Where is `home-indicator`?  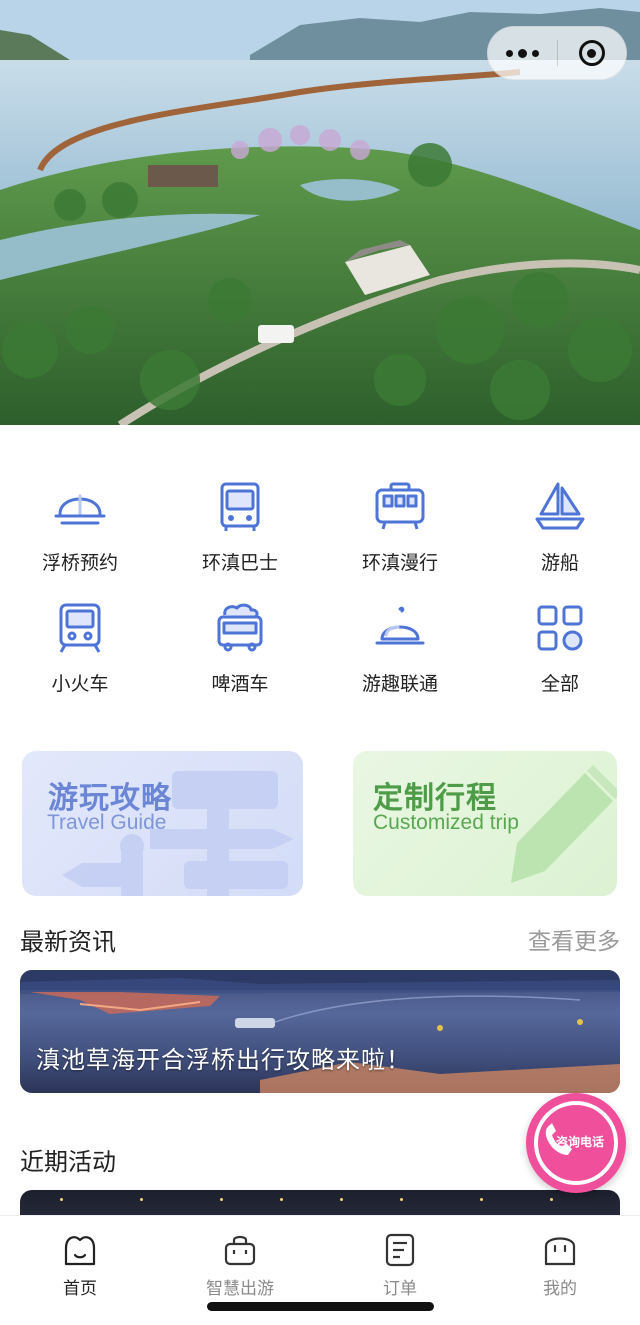
home-indicator is located at coordinates (320, 1306).